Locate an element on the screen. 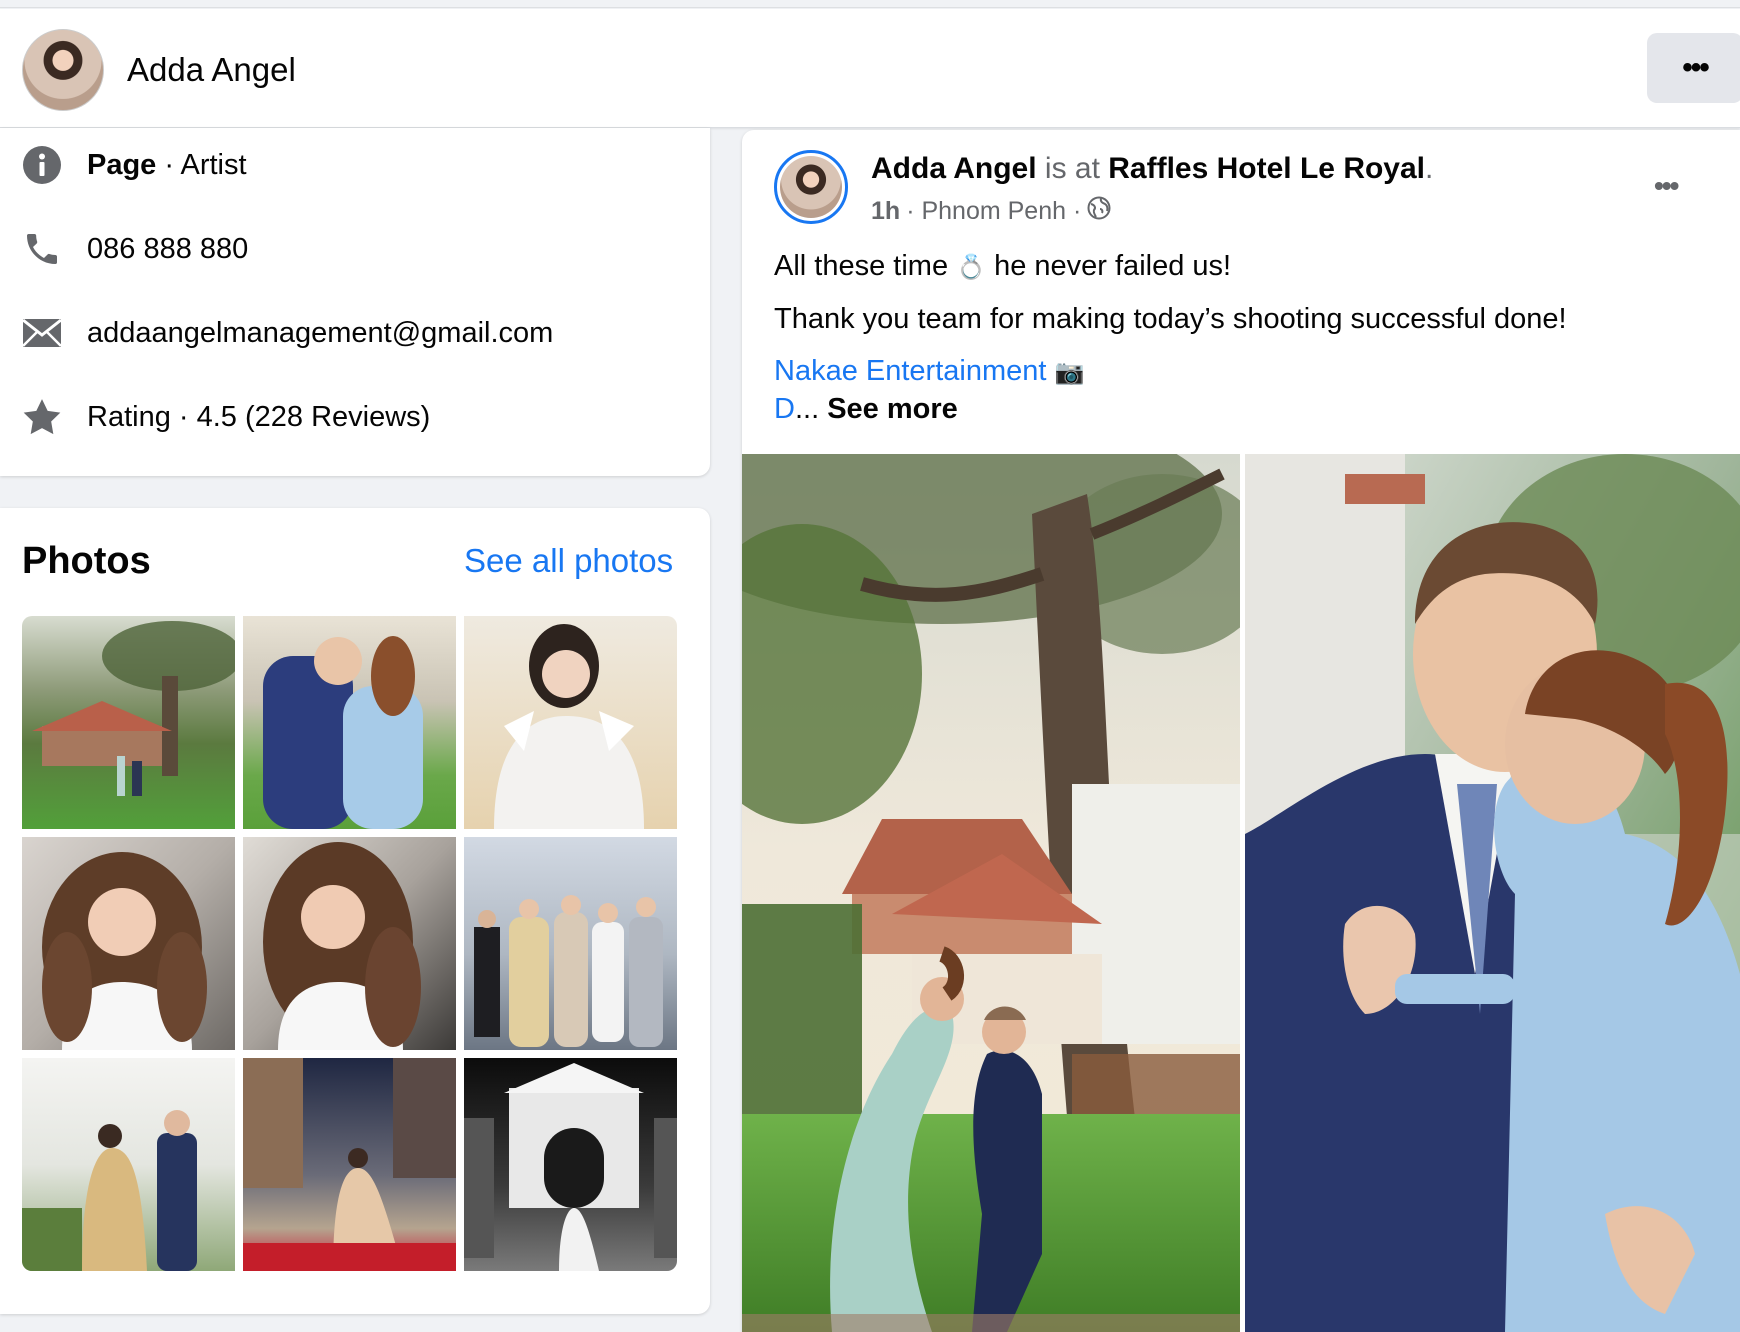  profile-header: Adda Angel ••• is located at coordinates (870, 68).